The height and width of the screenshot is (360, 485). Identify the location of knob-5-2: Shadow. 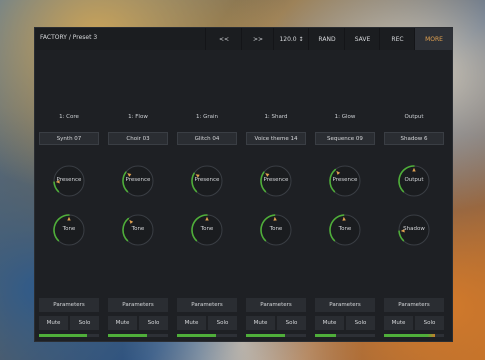
(414, 230).